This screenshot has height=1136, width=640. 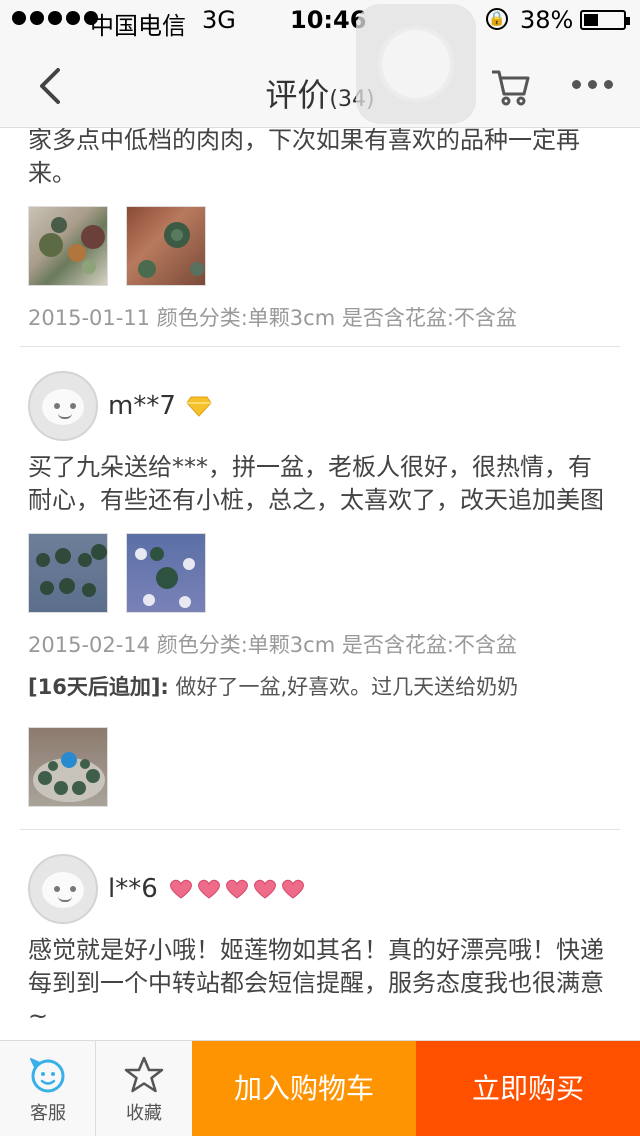 I want to click on battery-percent: 38%, so click(x=547, y=20).